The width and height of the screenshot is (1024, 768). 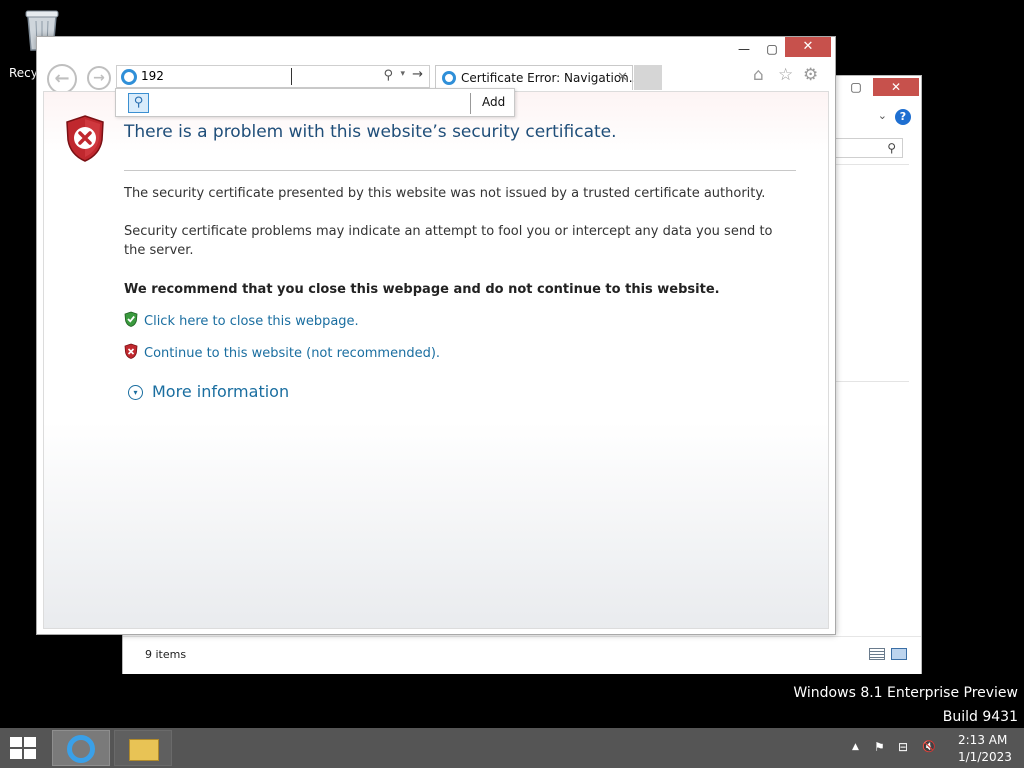 I want to click on forward-button: →, so click(x=99, y=78).